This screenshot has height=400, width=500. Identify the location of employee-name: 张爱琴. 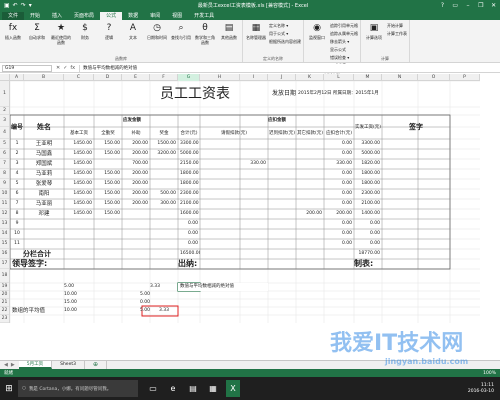
(44, 184).